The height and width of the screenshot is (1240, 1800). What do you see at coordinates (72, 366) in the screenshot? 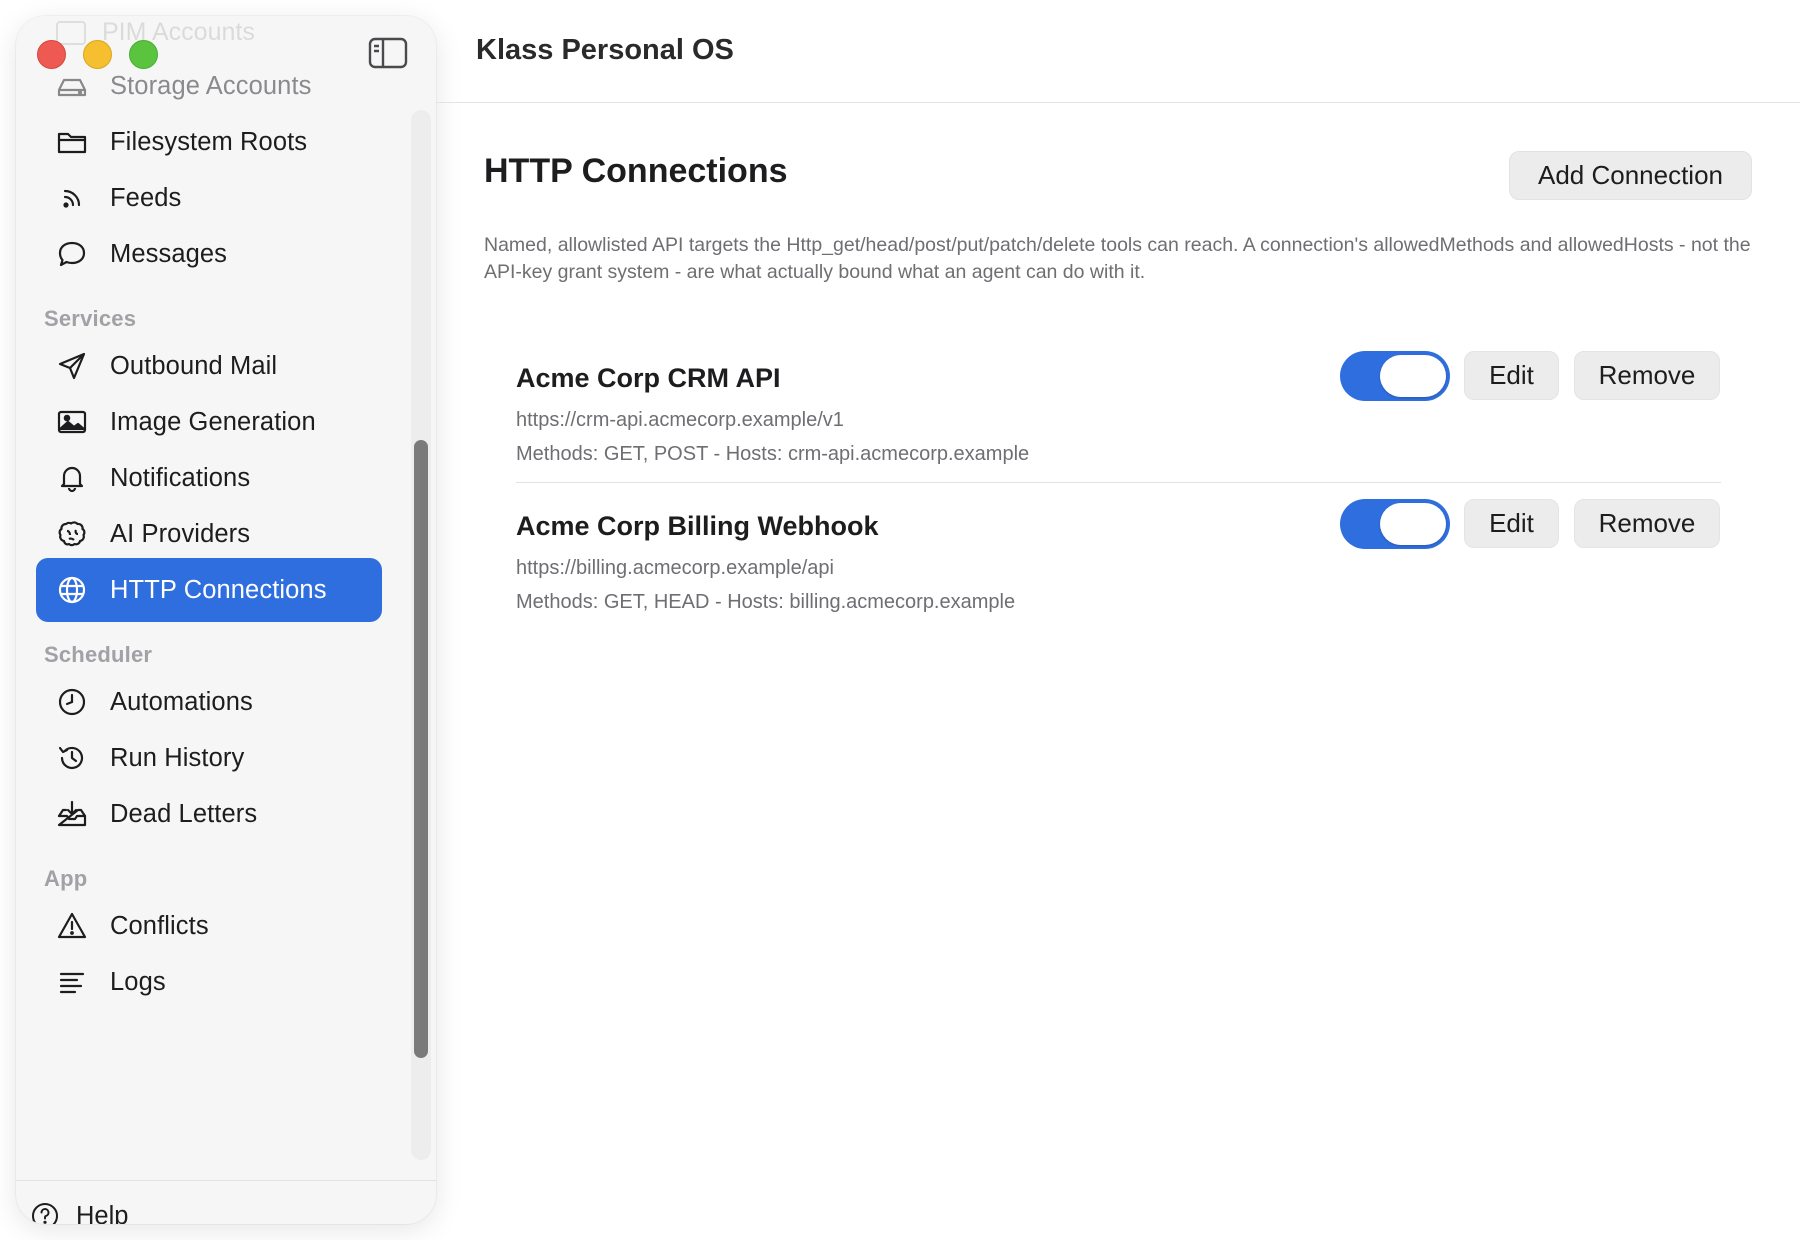
I see `paper-plane-icon` at bounding box center [72, 366].